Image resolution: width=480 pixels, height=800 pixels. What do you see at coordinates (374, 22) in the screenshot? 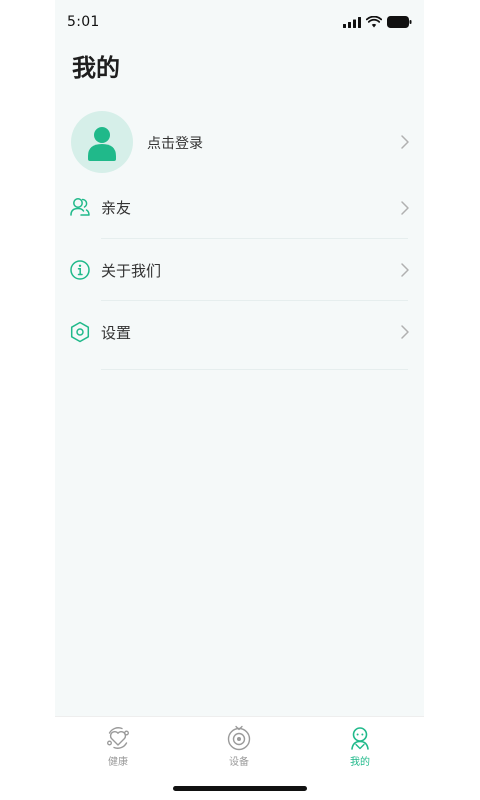
I see `wifi-icon` at bounding box center [374, 22].